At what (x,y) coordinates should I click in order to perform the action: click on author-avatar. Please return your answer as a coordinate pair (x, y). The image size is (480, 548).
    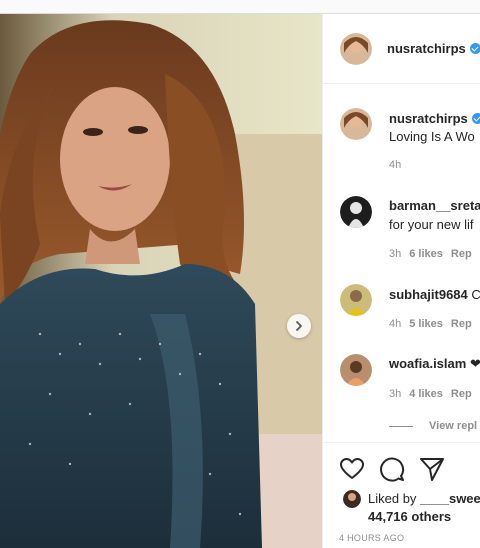
    Looking at the image, I should click on (356, 49).